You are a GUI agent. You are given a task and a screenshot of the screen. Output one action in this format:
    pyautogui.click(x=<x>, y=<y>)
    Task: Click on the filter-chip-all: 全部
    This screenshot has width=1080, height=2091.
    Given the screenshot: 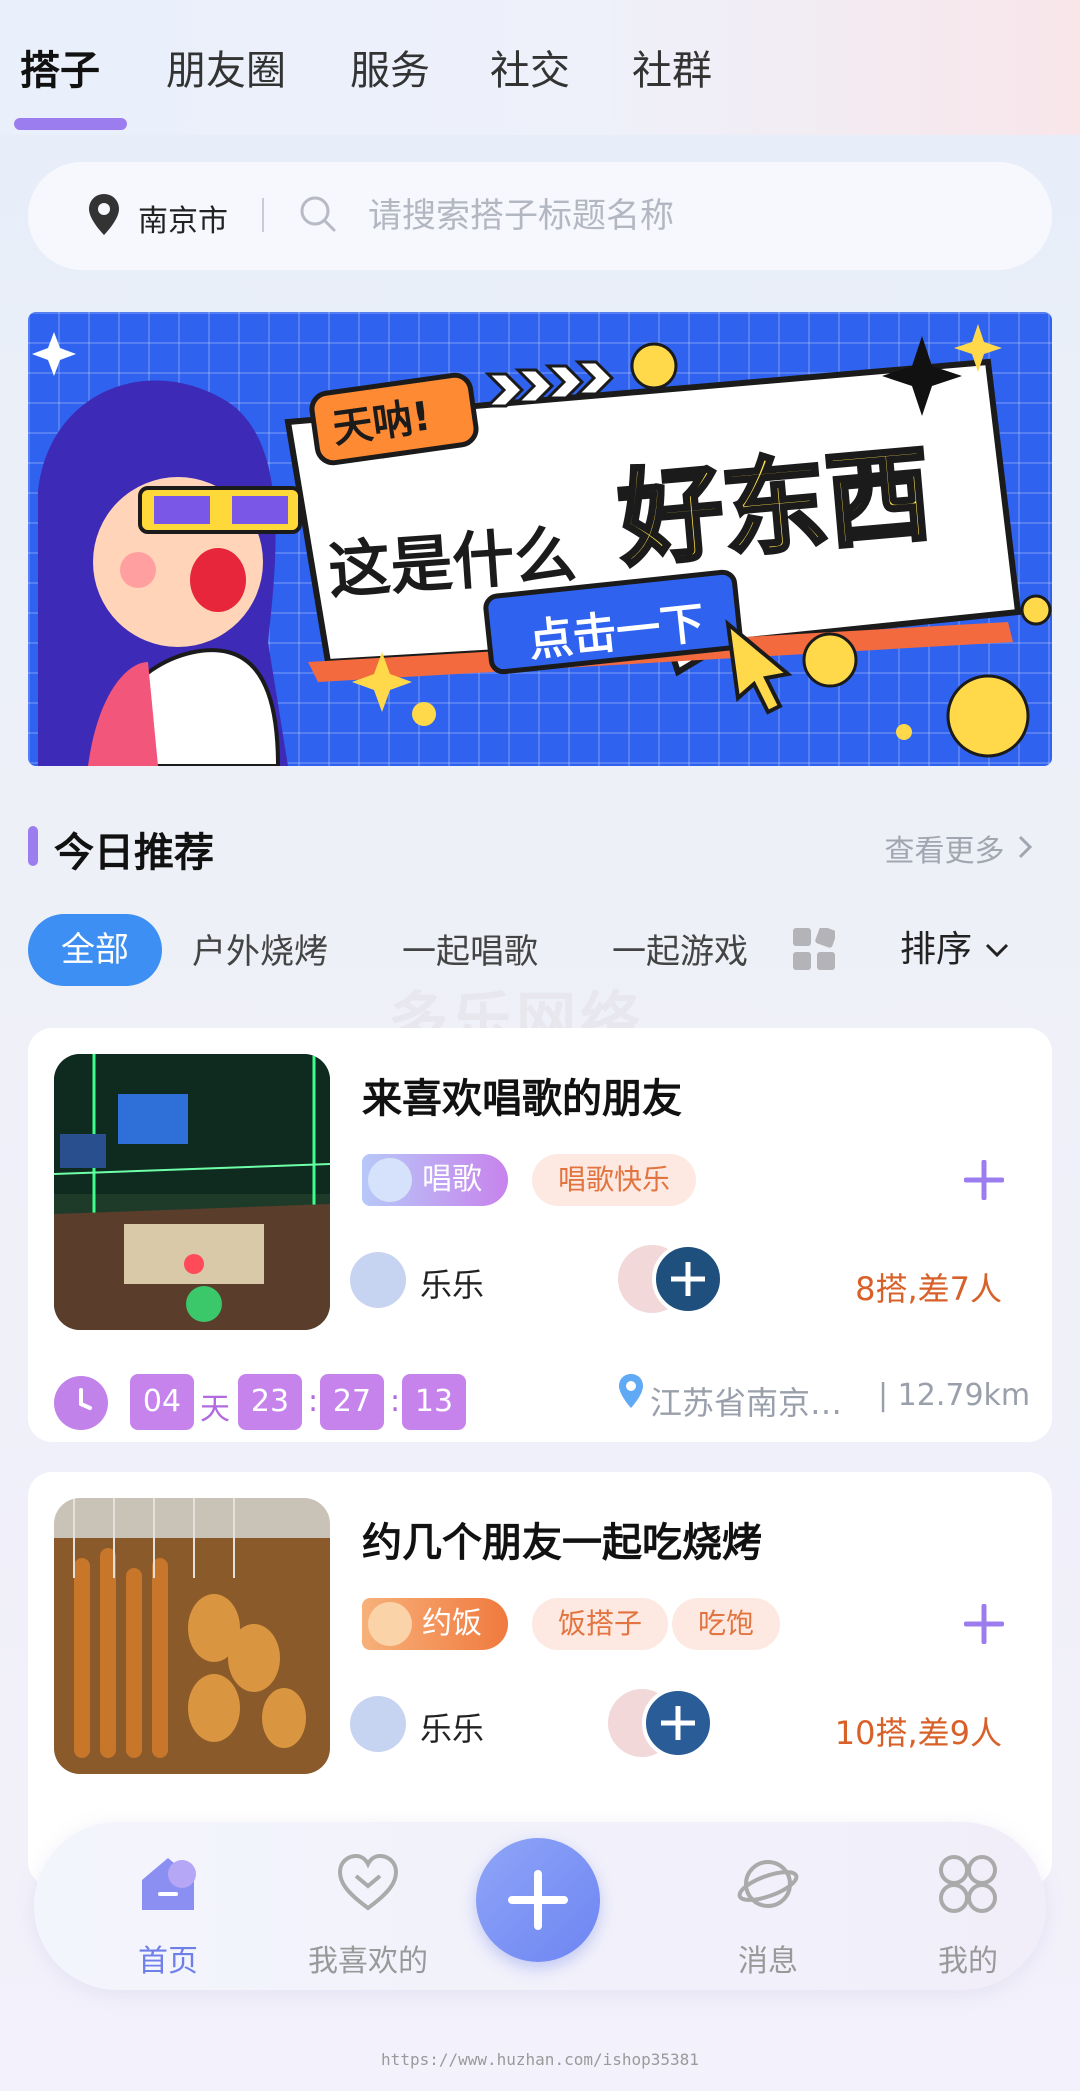 What is the action you would take?
    pyautogui.click(x=95, y=950)
    